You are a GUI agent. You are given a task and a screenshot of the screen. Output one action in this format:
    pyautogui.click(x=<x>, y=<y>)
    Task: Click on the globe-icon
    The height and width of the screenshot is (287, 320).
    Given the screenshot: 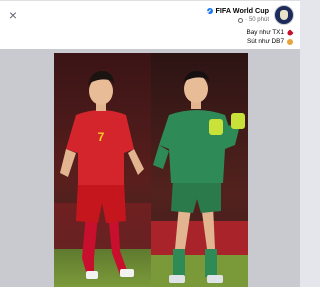 What is the action you would take?
    pyautogui.click(x=240, y=20)
    